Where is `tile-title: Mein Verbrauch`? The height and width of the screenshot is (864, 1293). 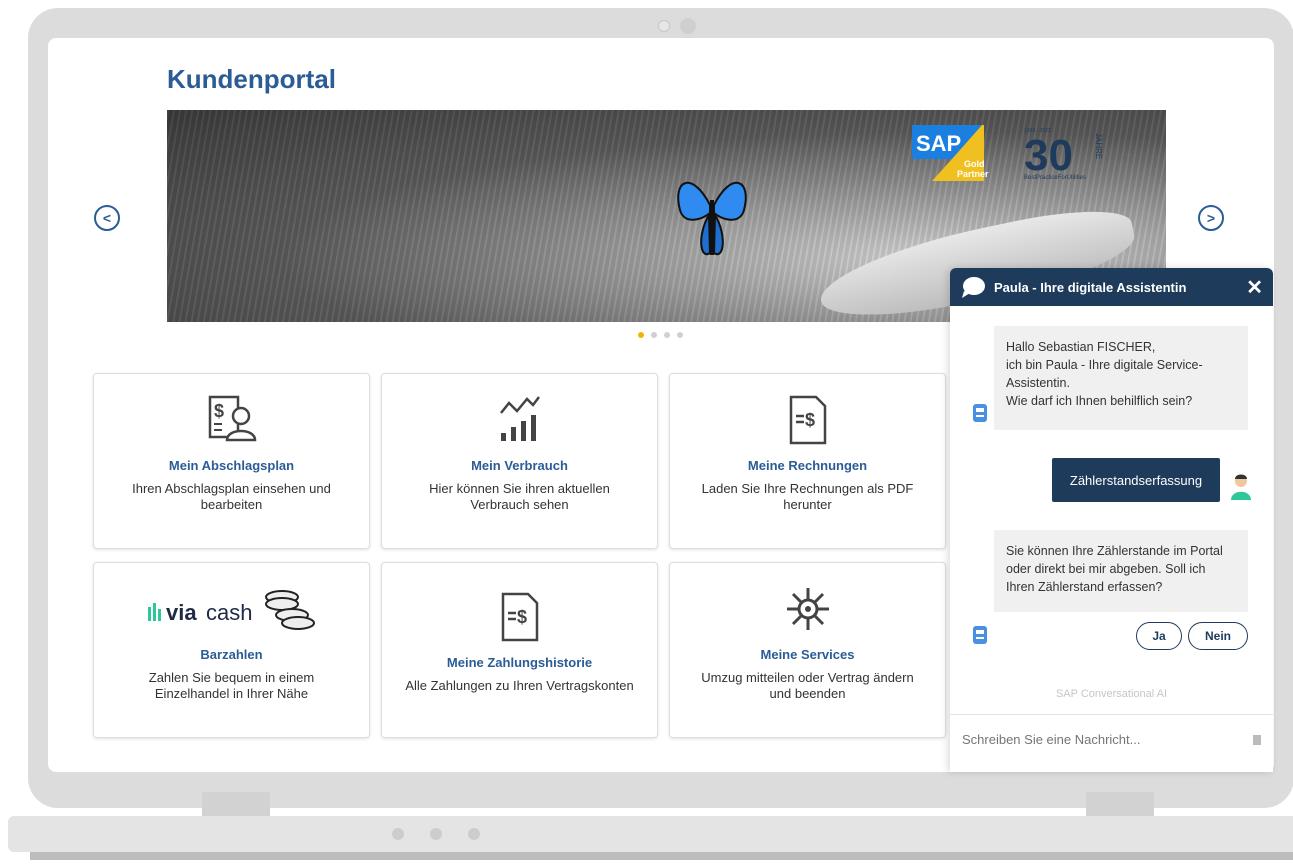 tile-title: Mein Verbrauch is located at coordinates (519, 465).